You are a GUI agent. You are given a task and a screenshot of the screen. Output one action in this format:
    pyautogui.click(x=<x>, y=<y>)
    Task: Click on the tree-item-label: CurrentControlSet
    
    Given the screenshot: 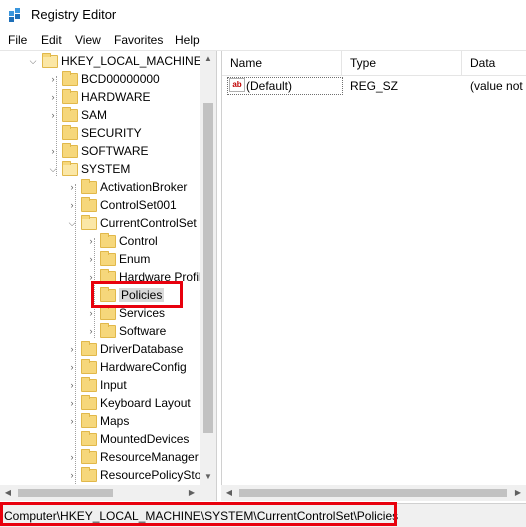 What is the action you would take?
    pyautogui.click(x=148, y=223)
    